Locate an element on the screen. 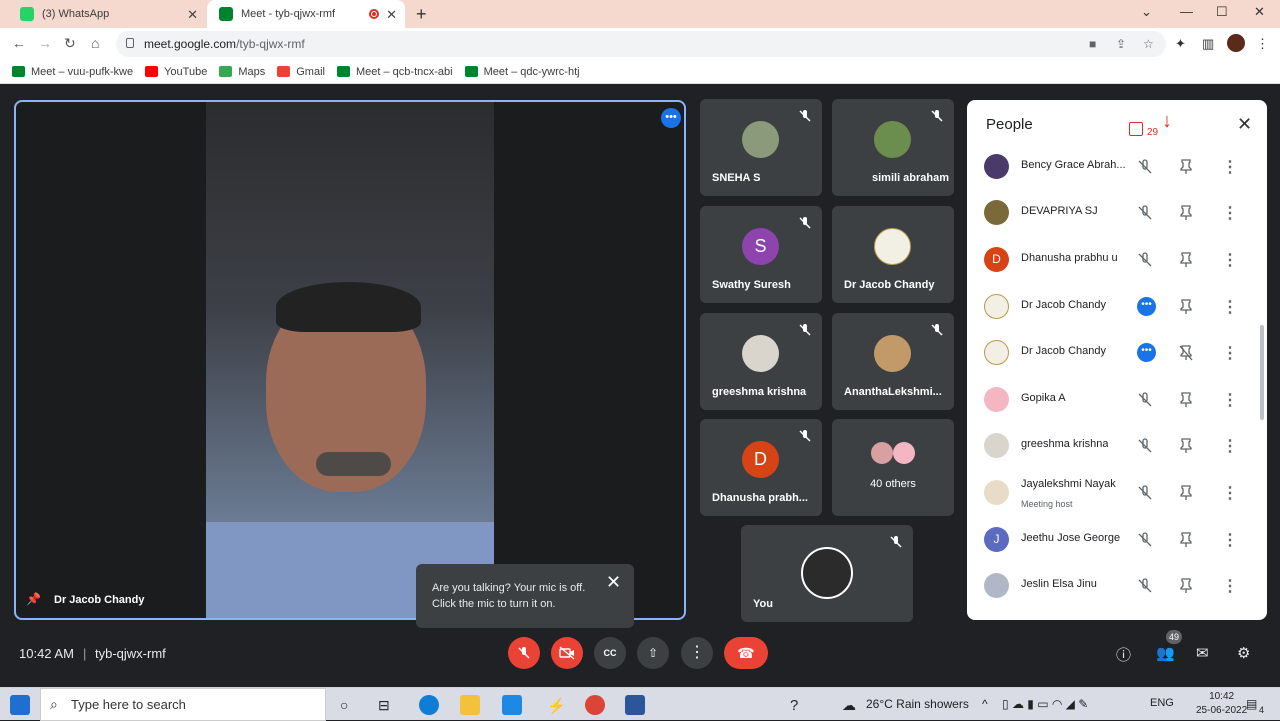 Image resolution: width=1280 pixels, height=721 pixels. share-icon: ⇪ is located at coordinates (1121, 44).